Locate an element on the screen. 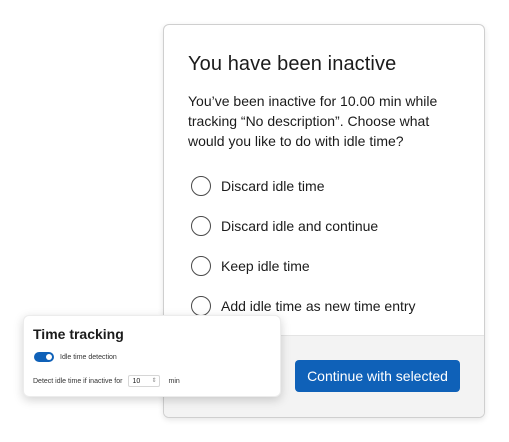  option-discard-and-continue: Discard idle and continue is located at coordinates (303, 226).